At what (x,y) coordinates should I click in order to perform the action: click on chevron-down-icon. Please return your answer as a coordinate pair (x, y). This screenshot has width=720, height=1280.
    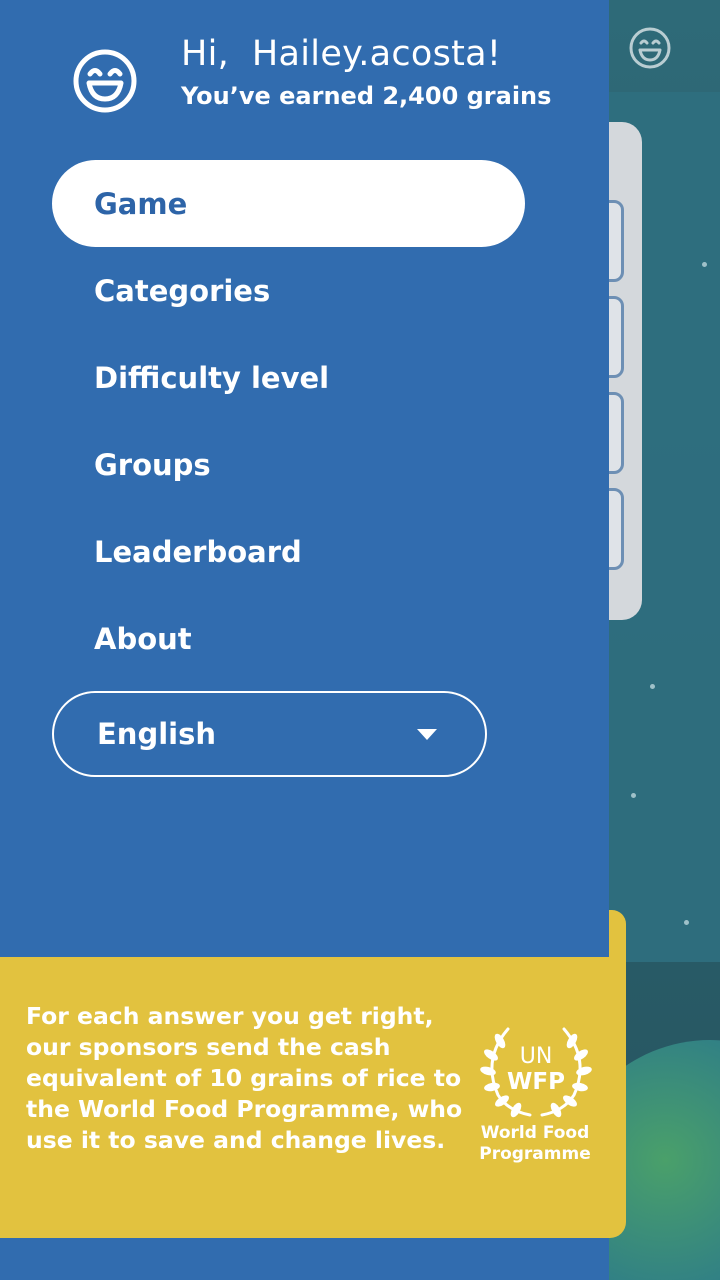
    Looking at the image, I should click on (427, 734).